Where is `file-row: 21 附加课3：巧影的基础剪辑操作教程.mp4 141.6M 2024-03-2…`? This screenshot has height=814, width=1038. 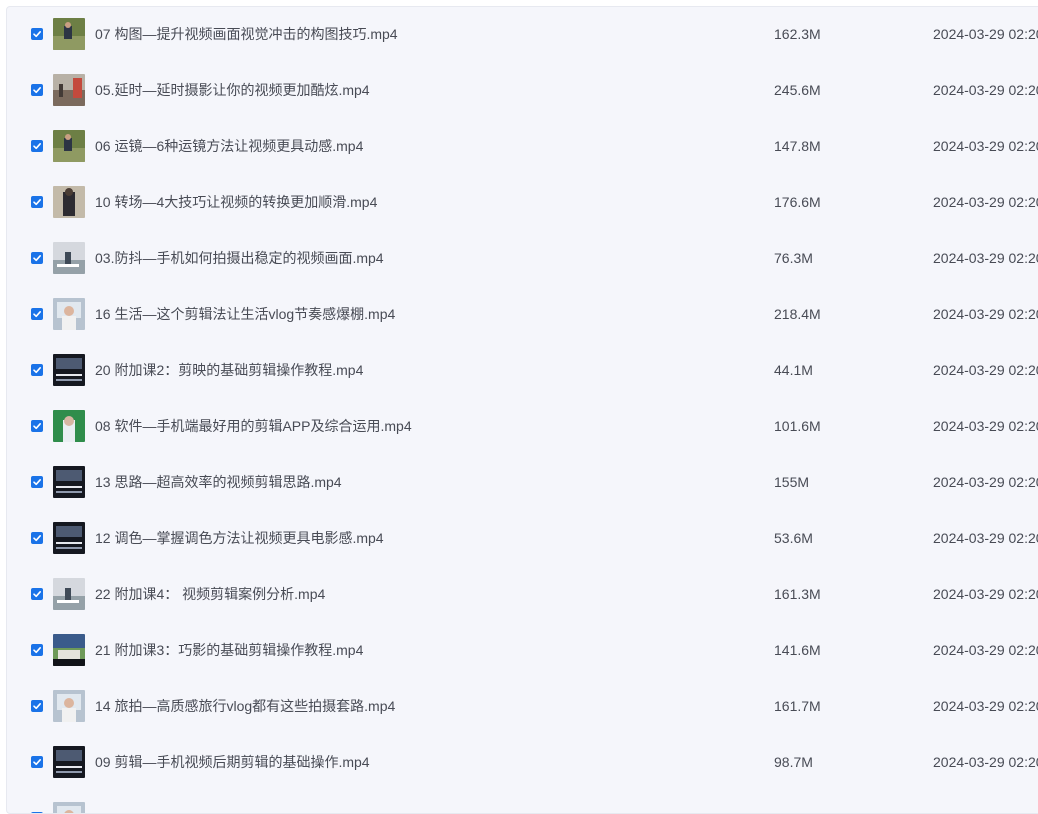 file-row: 21 附加课3：巧影的基础剪辑操作教程.mp4 141.6M 2024-03-2… is located at coordinates (522, 651).